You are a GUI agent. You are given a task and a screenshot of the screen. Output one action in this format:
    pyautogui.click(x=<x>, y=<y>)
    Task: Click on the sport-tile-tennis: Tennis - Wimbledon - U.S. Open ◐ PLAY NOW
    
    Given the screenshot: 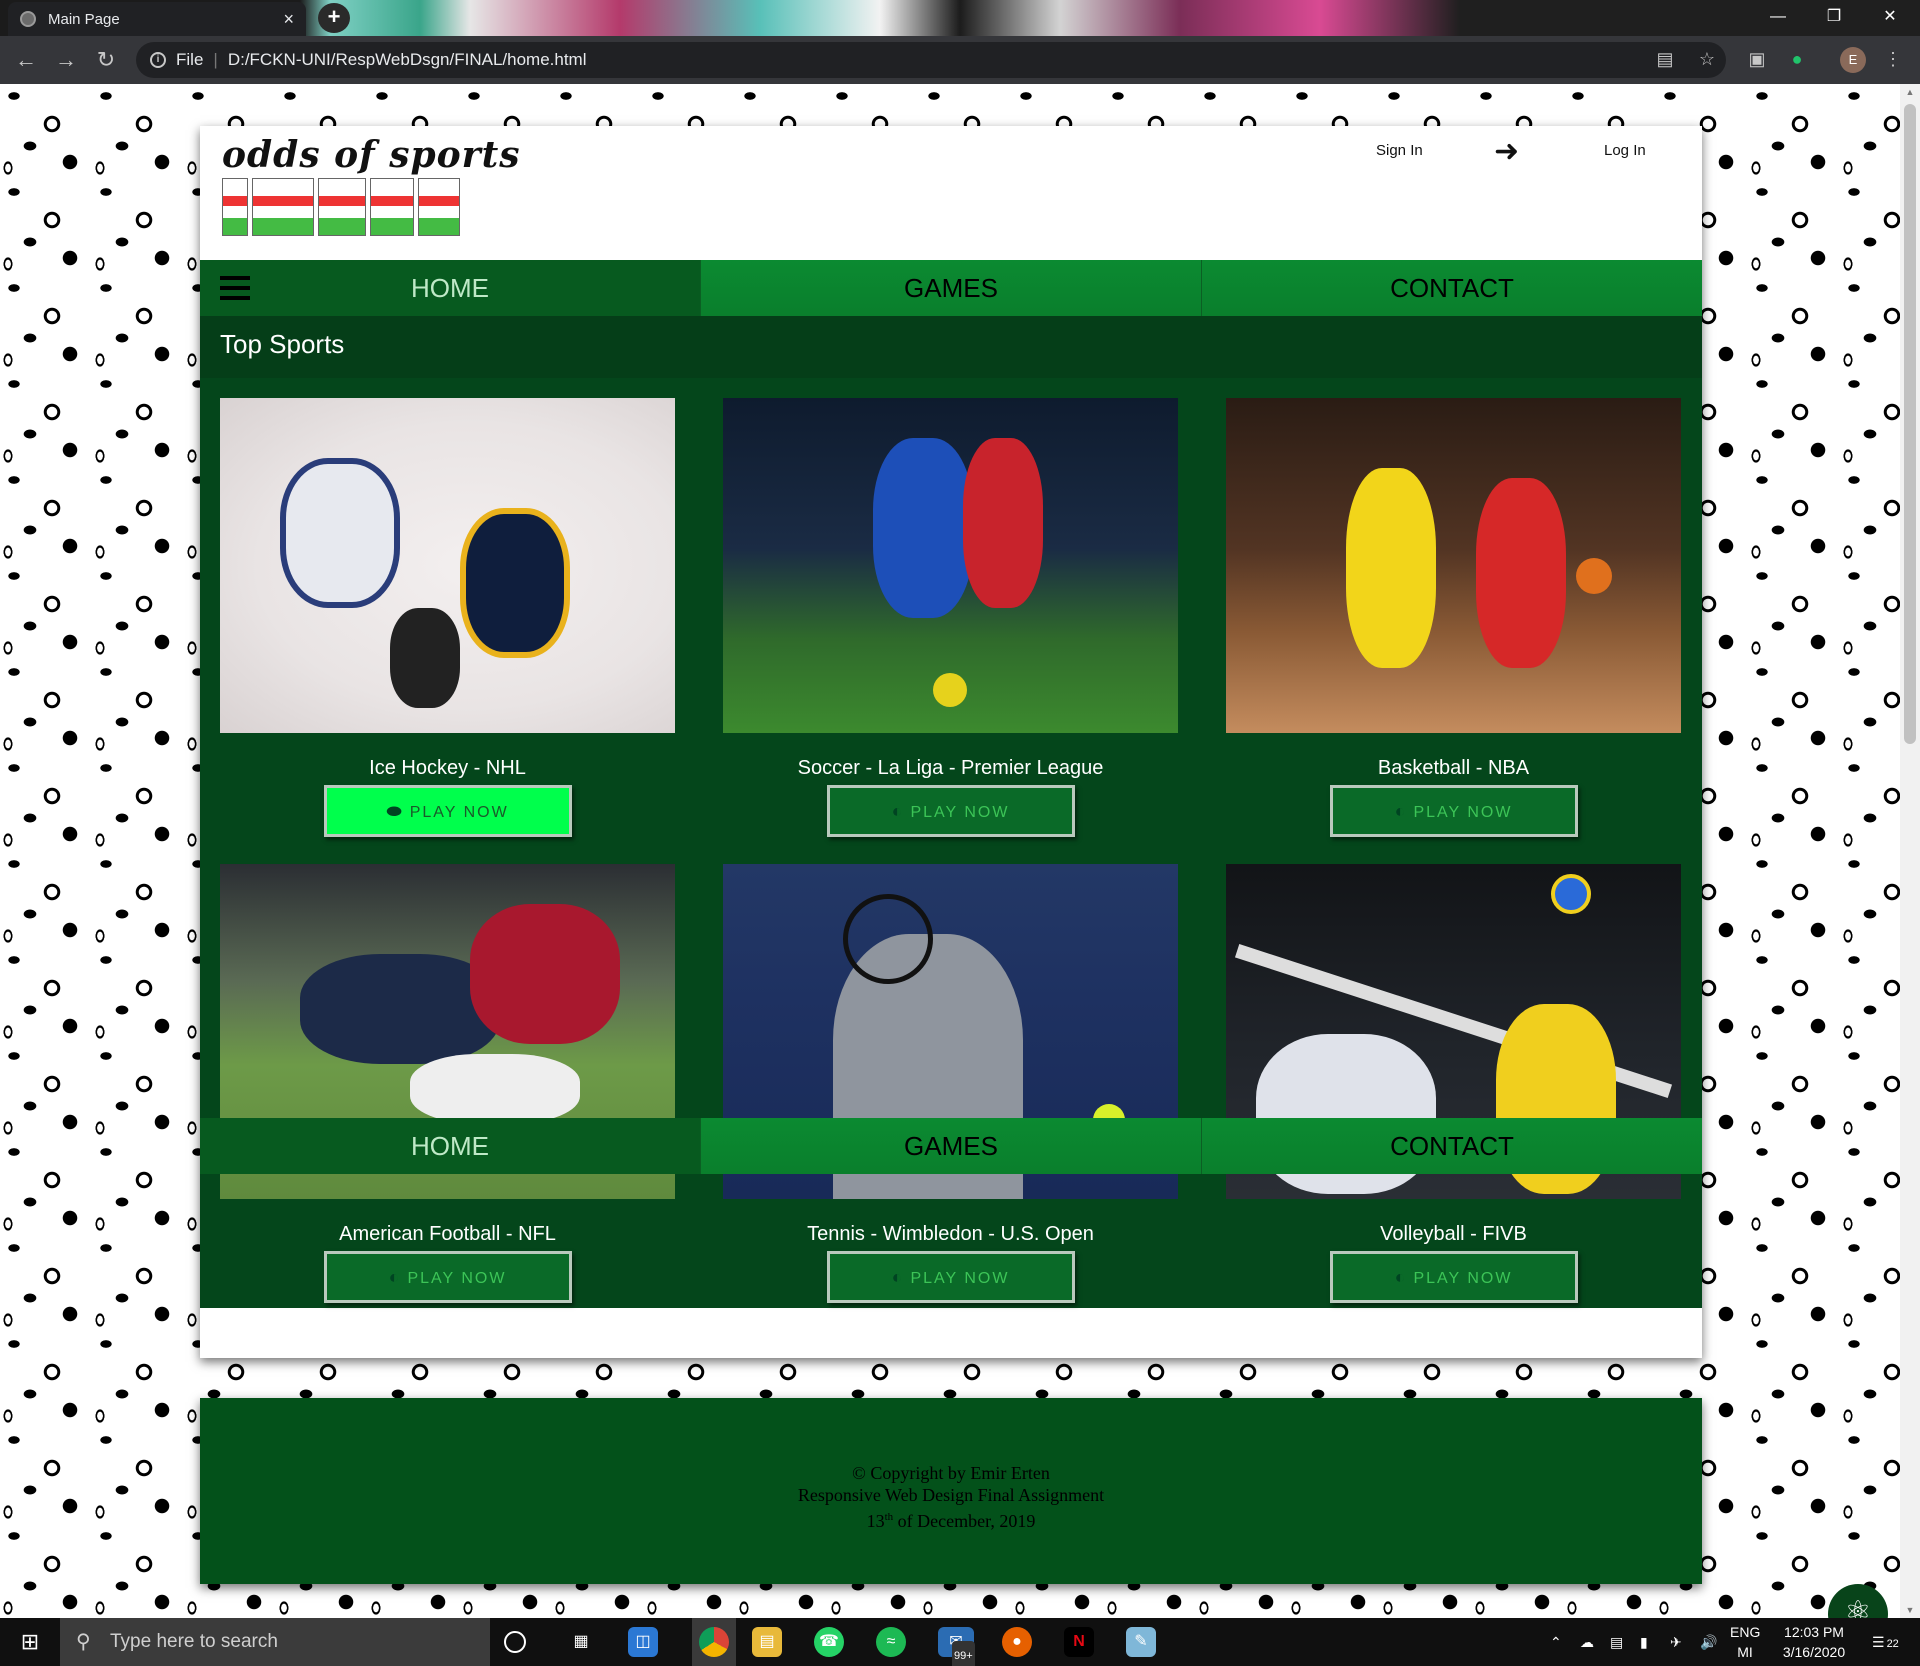 What is the action you would take?
    pyautogui.click(x=950, y=1083)
    